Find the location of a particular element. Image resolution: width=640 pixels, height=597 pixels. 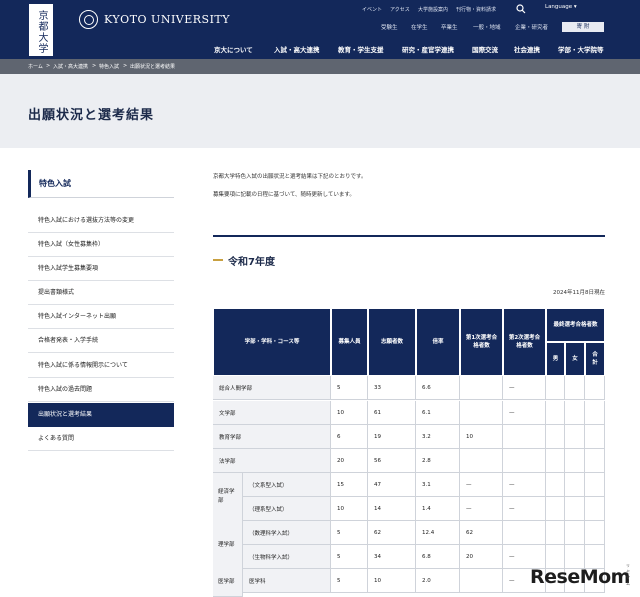

nav-research: 研究・産官学連携 is located at coordinates (428, 49).